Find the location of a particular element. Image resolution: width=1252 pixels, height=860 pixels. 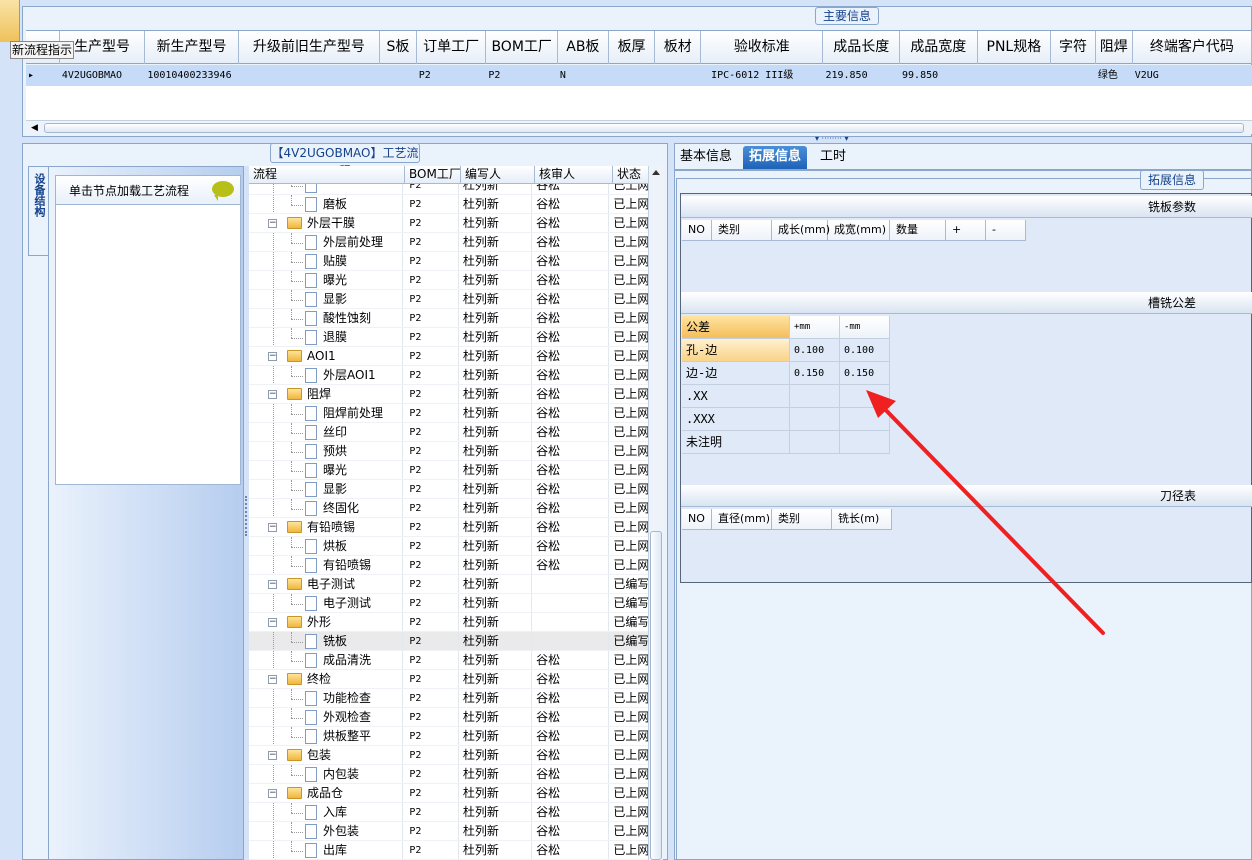

grid-cell: 4V2UGOBMAO is located at coordinates (103, 75).